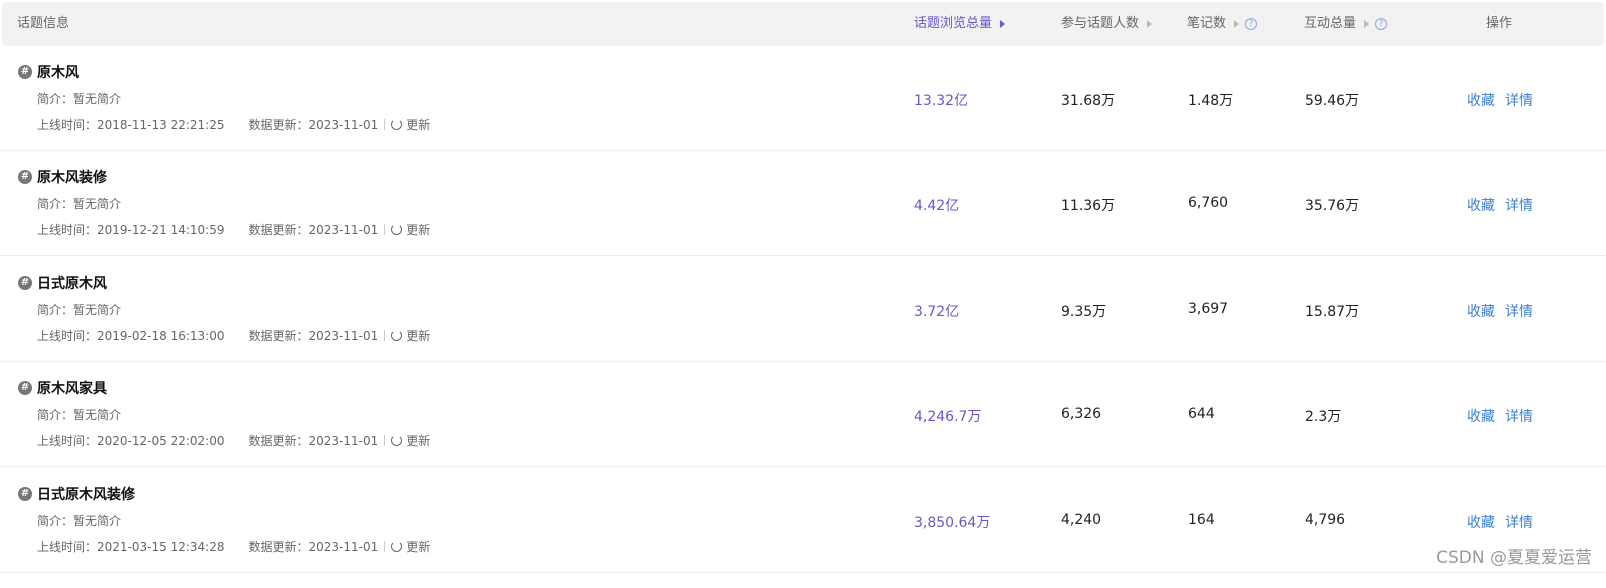 The image size is (1606, 588). What do you see at coordinates (803, 24) in the screenshot?
I see `table-header: 话题信息 话题浏览总量 参与话题人数 笔记数 ? 互动总量 ? 操作` at bounding box center [803, 24].